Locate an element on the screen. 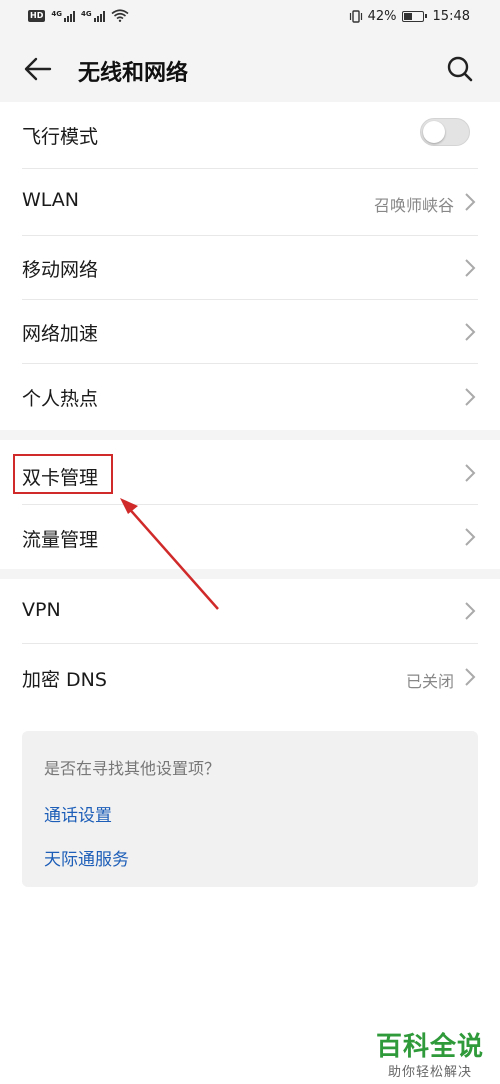  settings-row-network-acceleration: 网络加速 is located at coordinates (250, 331).